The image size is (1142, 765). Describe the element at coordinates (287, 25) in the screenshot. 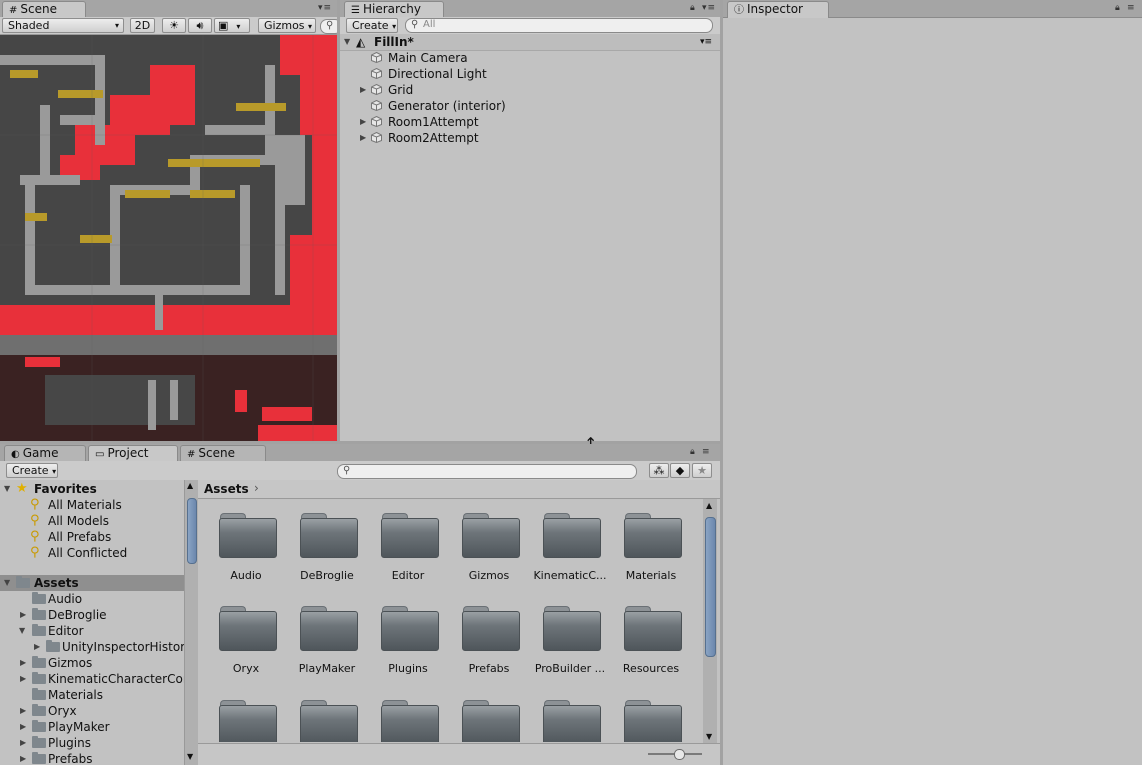

I see `gizmos-dropdown: Gizmos ▾` at that location.